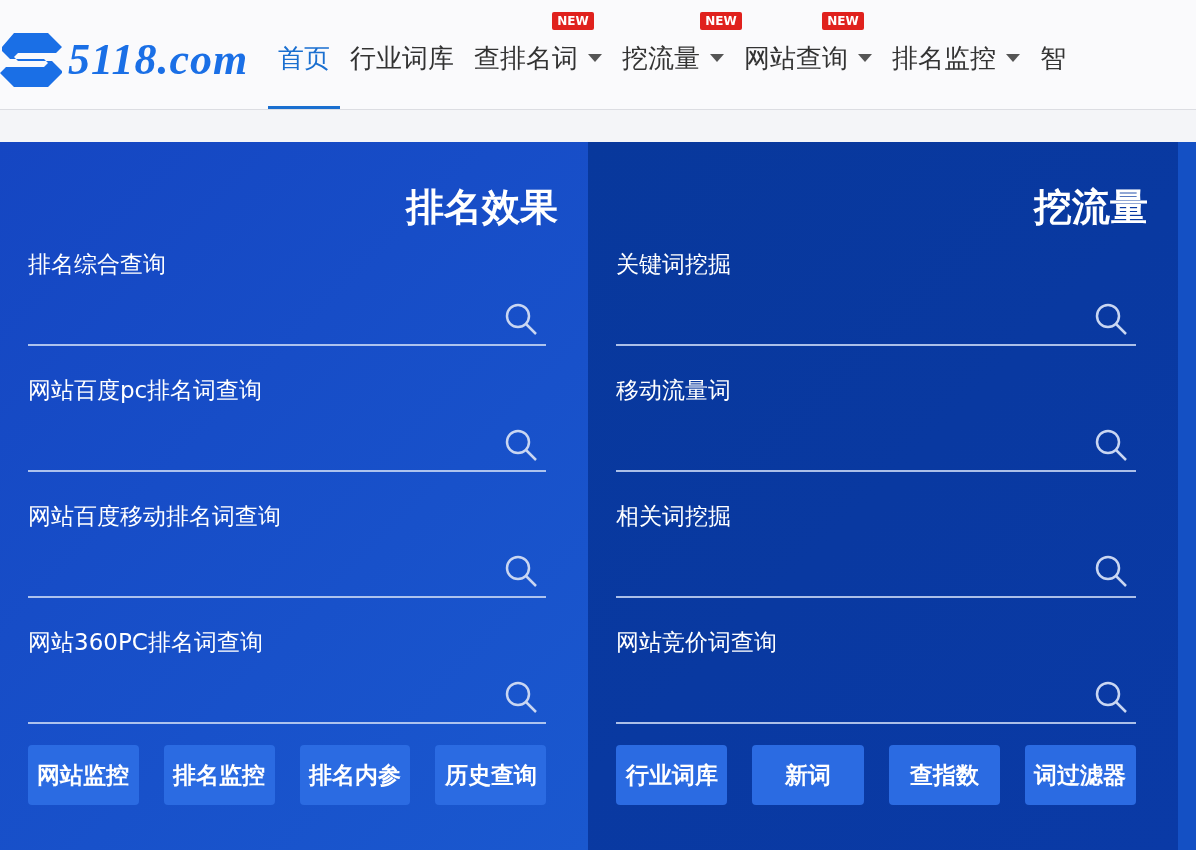  What do you see at coordinates (482, 207) in the screenshot?
I see `panel-title: 排名效果` at bounding box center [482, 207].